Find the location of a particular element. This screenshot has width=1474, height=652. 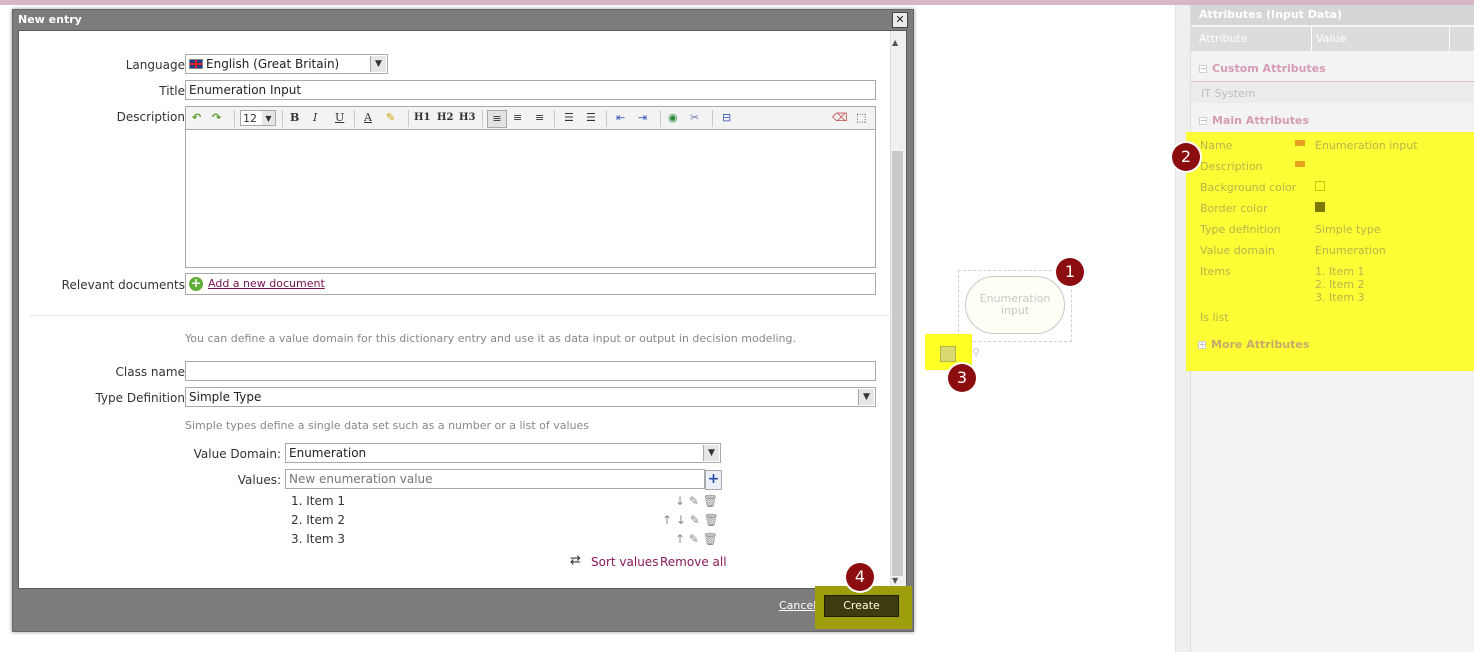

outdent-icon: ⇤ is located at coordinates (620, 118).